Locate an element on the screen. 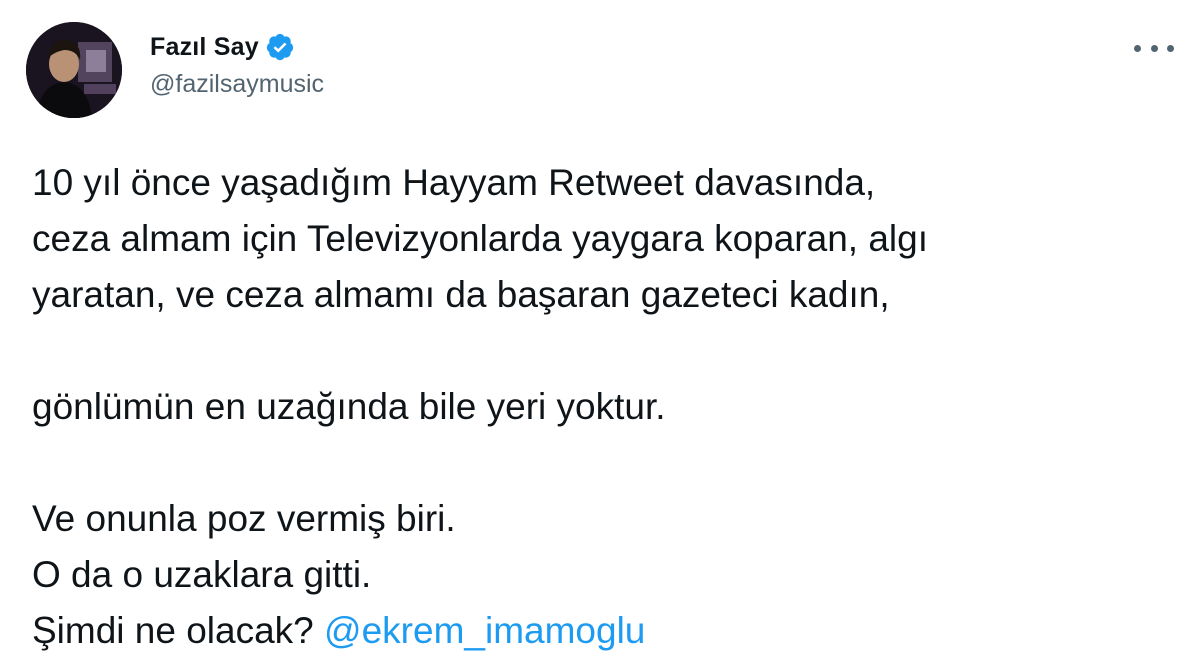  more-options-icon is located at coordinates (1154, 48).